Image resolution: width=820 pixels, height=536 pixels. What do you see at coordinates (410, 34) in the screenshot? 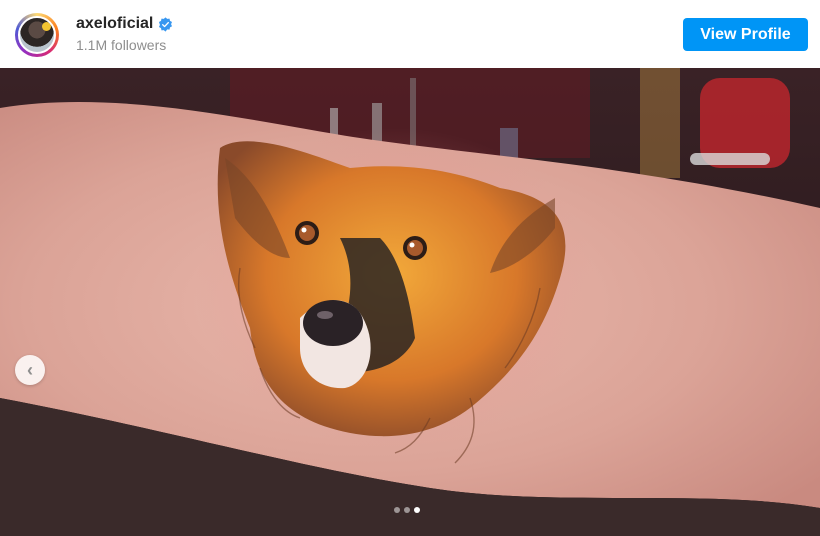
I see `post-header: axeloficial 1.1M followers View Profile` at bounding box center [410, 34].